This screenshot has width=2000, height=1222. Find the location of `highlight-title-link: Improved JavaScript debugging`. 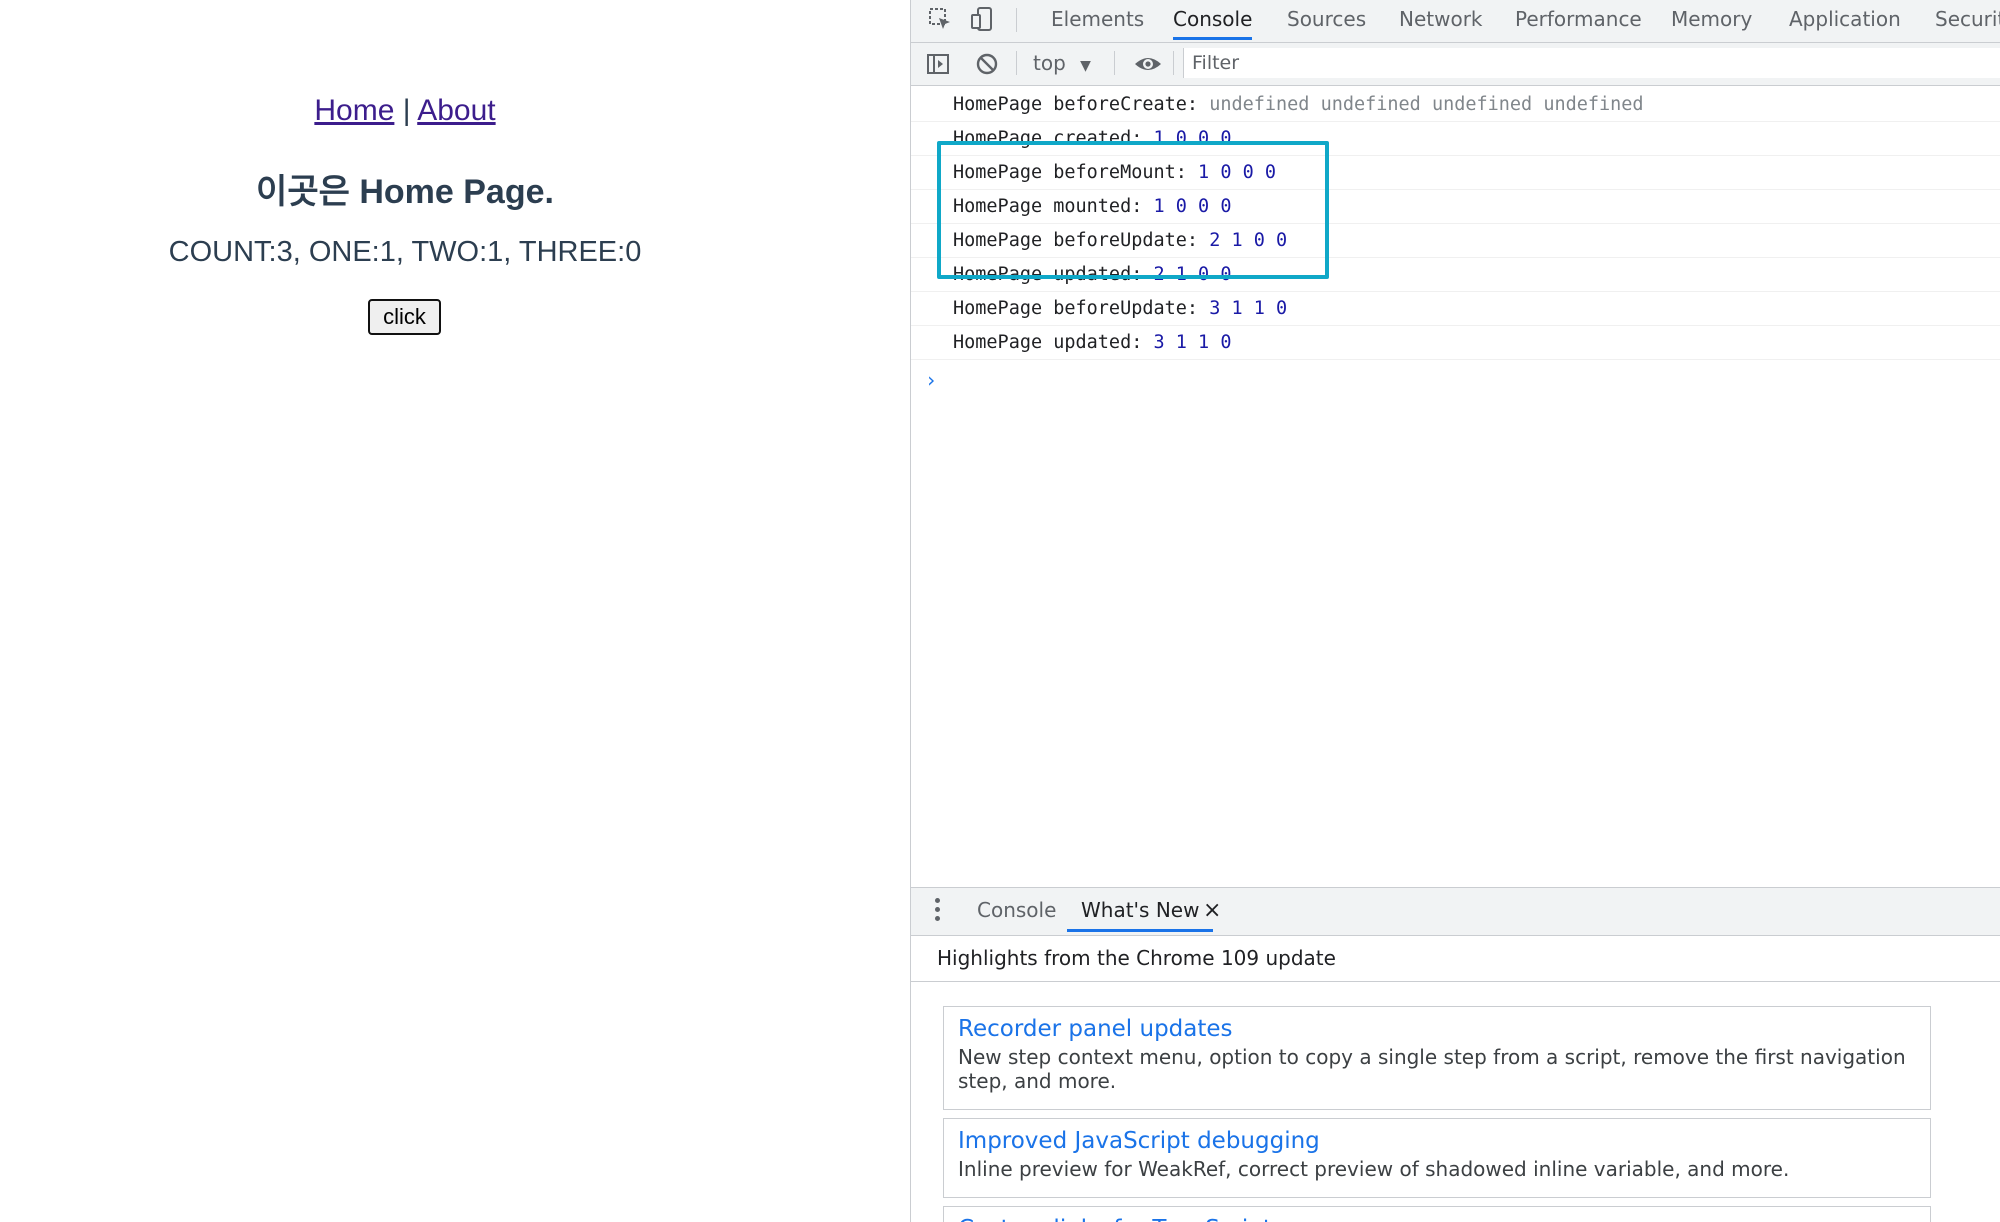

highlight-title-link: Improved JavaScript debugging is located at coordinates (1437, 1141).